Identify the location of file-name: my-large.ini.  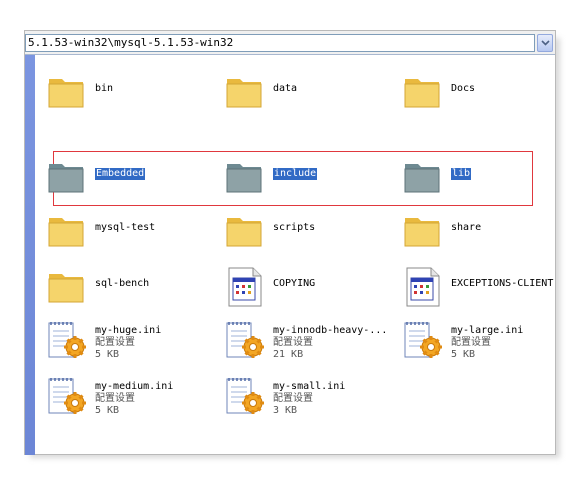
(487, 330).